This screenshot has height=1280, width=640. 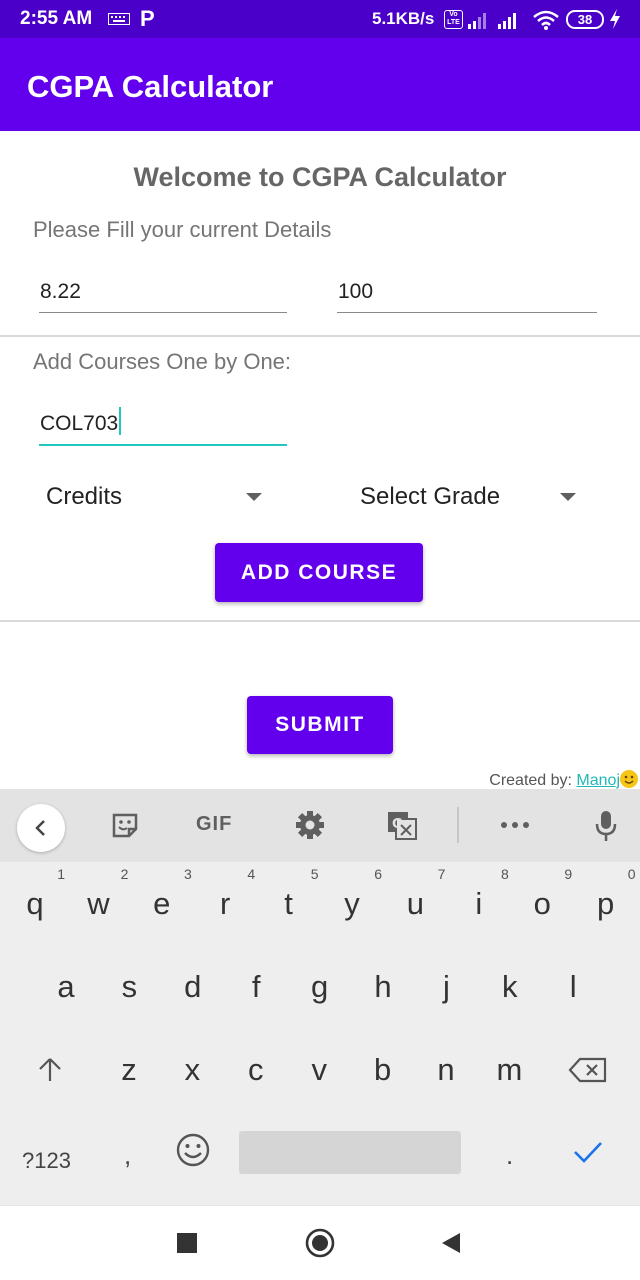 I want to click on key-y: y6, so click(x=352, y=902).